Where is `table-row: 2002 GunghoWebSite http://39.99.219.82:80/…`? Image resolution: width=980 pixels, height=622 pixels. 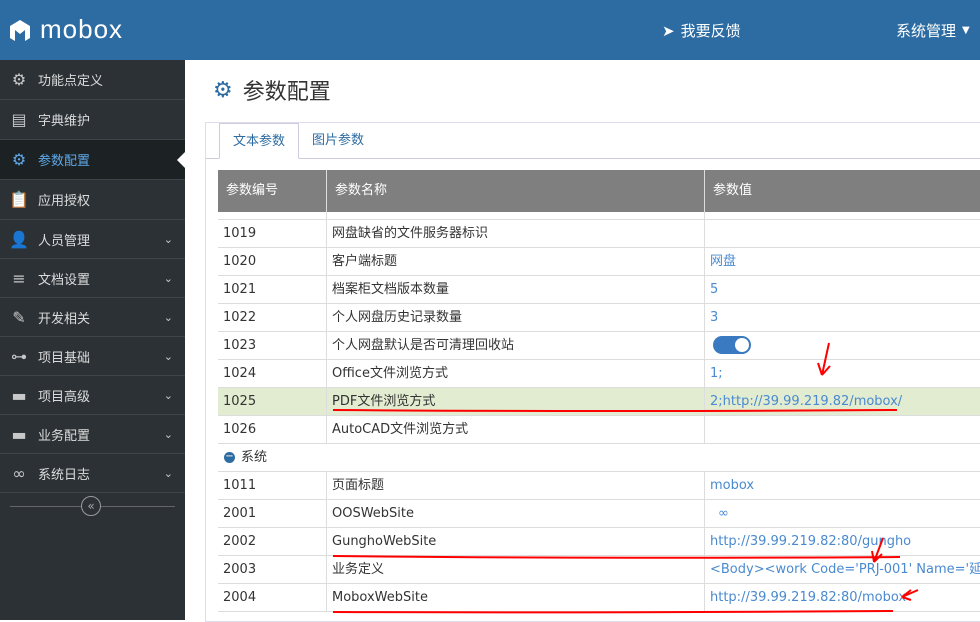 table-row: 2002 GunghoWebSite http://39.99.219.82:80/… is located at coordinates (599, 541).